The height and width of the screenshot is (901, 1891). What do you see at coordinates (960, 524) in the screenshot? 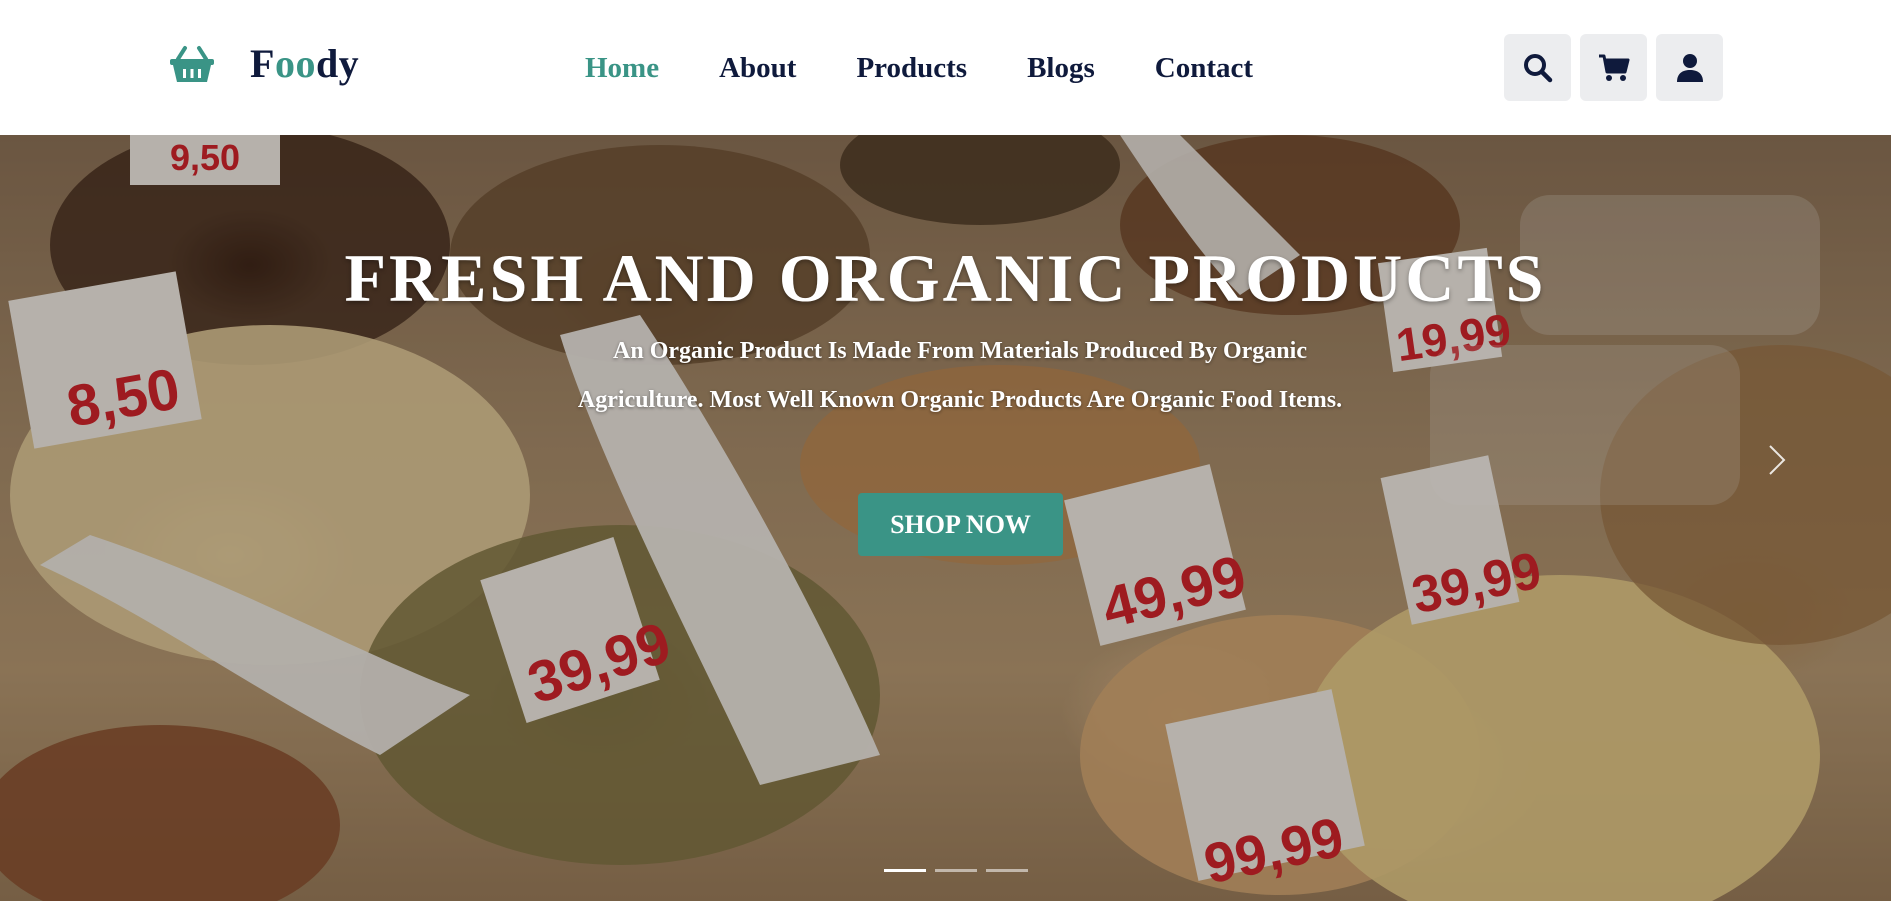
I see `shop-now-button: SHOP NOW` at bounding box center [960, 524].